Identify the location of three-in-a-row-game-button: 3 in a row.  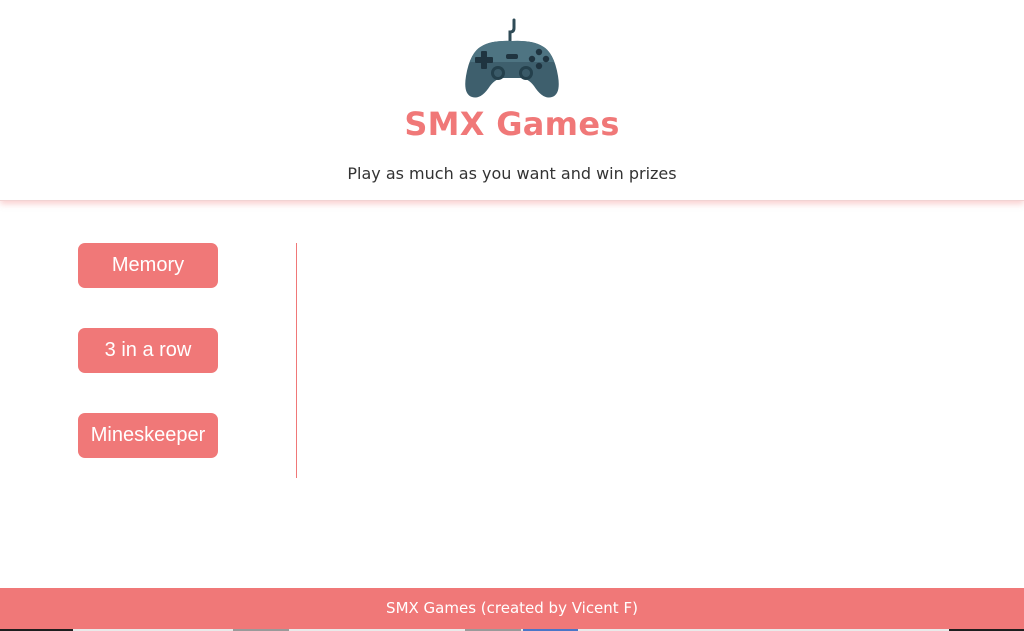
(148, 350).